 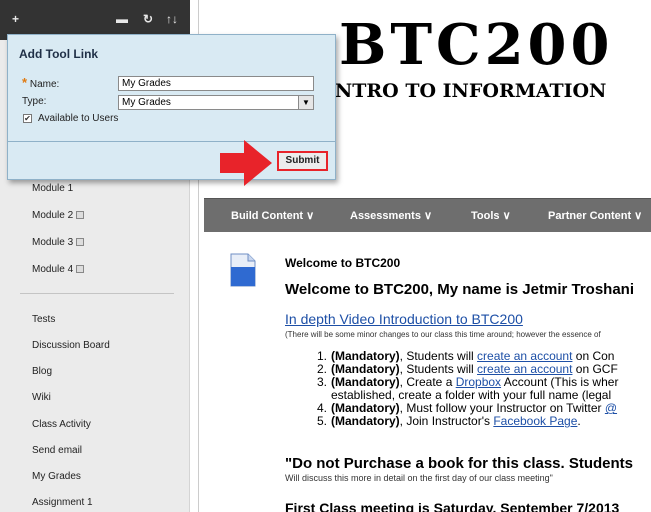 What do you see at coordinates (42, 371) in the screenshot?
I see `menu-item-blog: Blog` at bounding box center [42, 371].